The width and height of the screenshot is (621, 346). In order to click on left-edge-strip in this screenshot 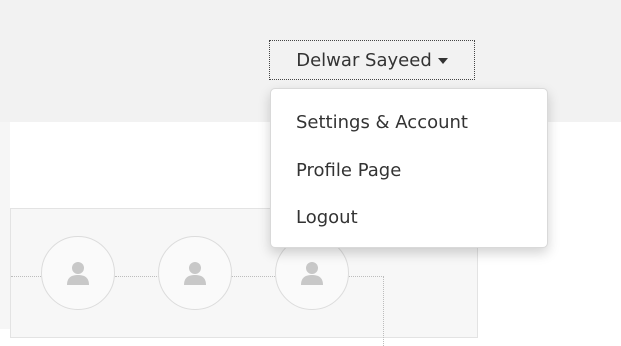, I will do `click(5, 225)`.